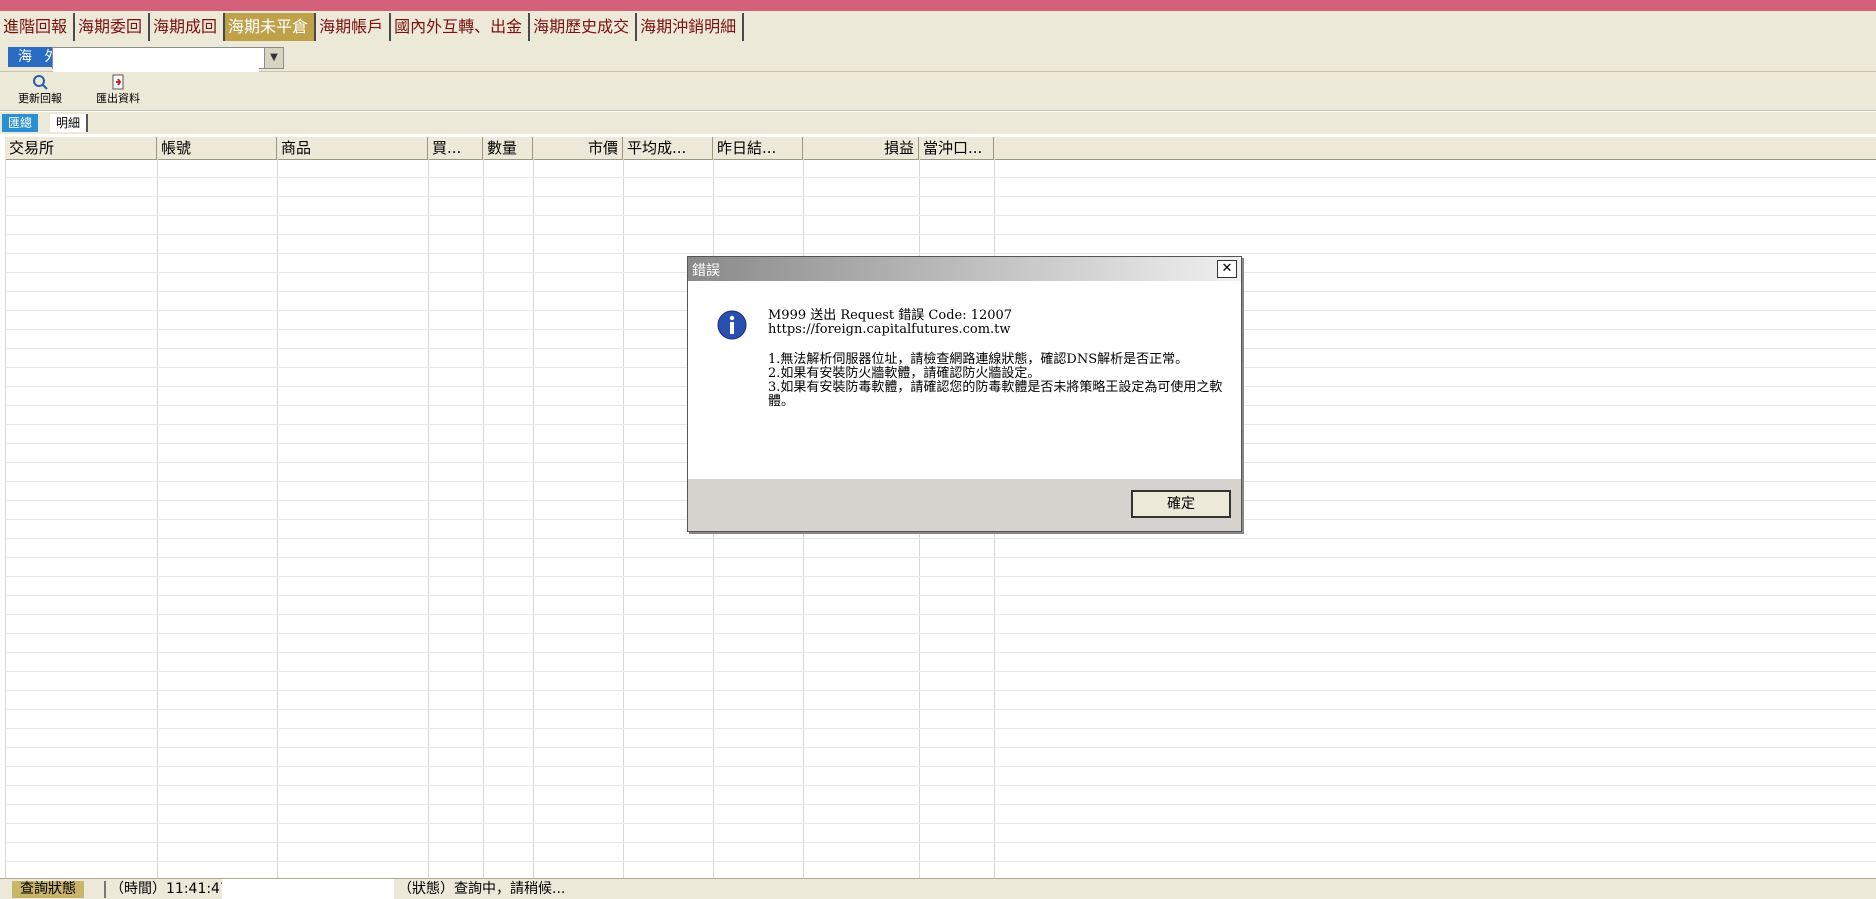  I want to click on status-label: 查詢狀態, so click(48, 889).